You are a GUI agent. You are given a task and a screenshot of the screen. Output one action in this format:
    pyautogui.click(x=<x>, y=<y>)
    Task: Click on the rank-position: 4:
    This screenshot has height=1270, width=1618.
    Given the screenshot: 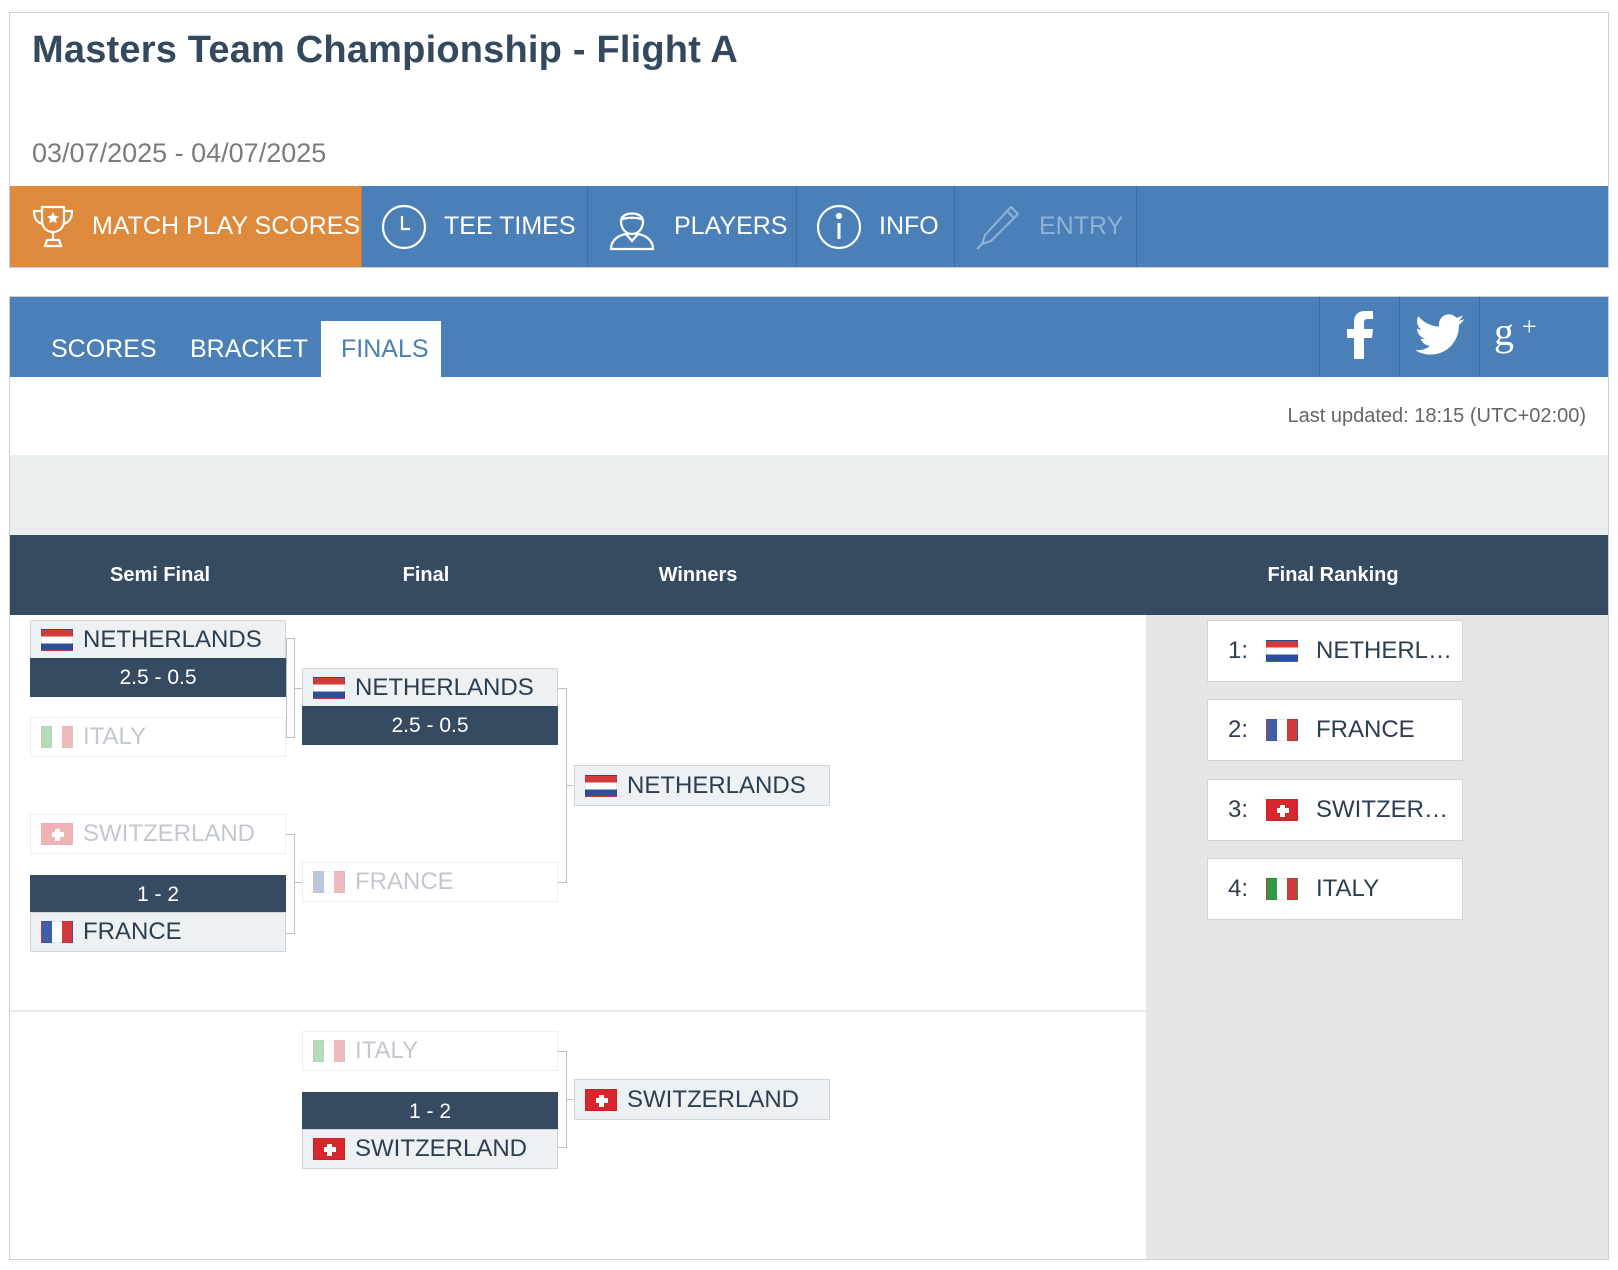 What is the action you would take?
    pyautogui.click(x=1238, y=888)
    